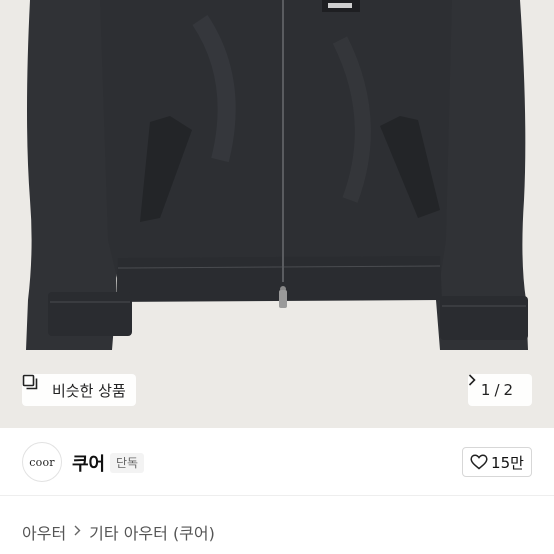 The height and width of the screenshot is (554, 554). I want to click on breadcrumb: 아우터 기타 아우터 (쿠어), so click(118, 532).